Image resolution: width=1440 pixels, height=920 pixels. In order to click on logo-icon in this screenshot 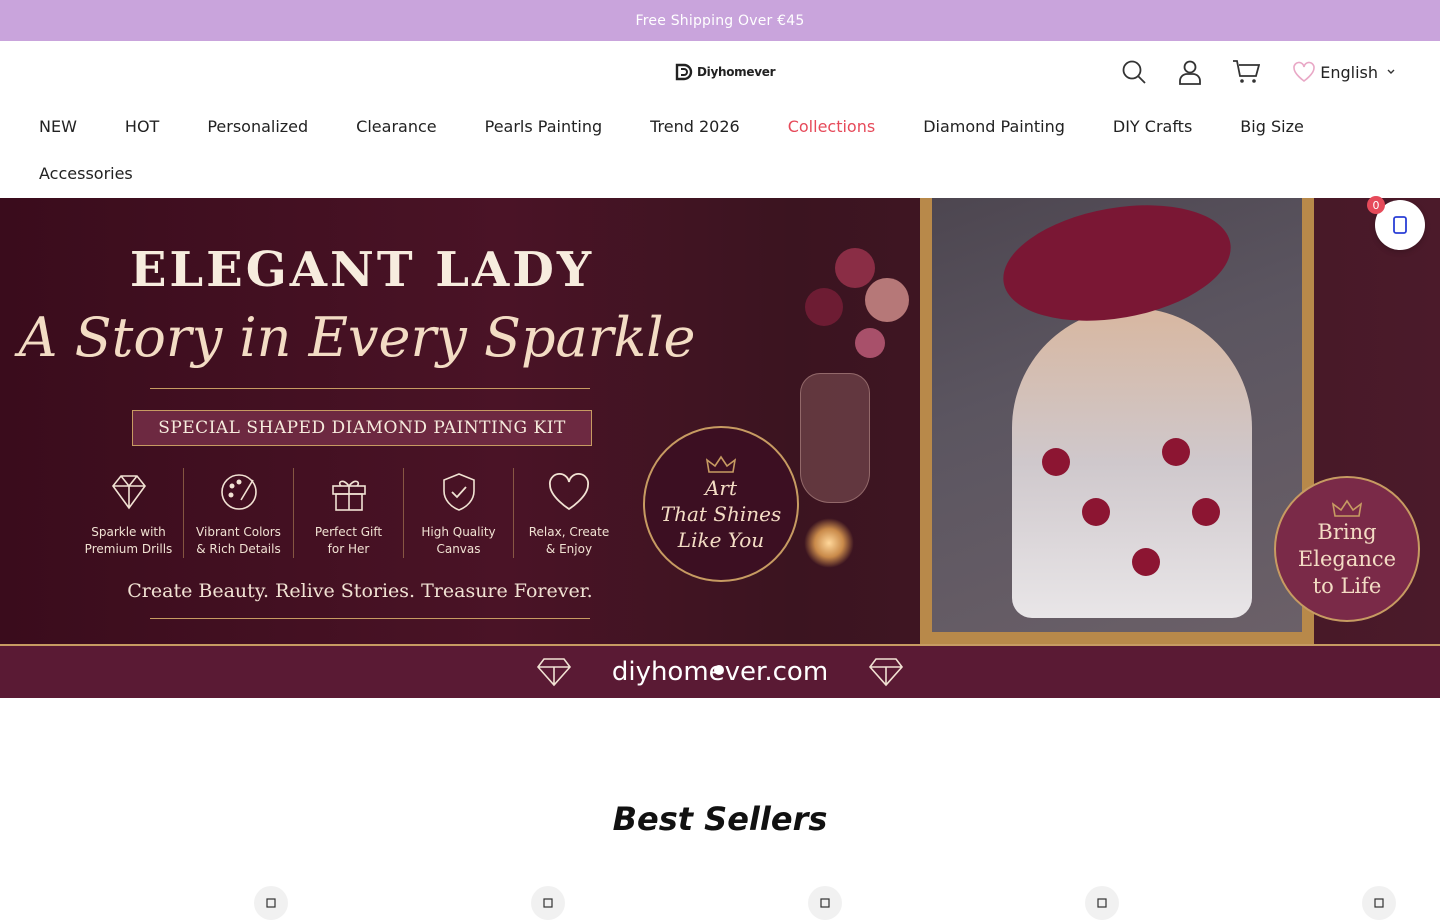, I will do `click(684, 72)`.